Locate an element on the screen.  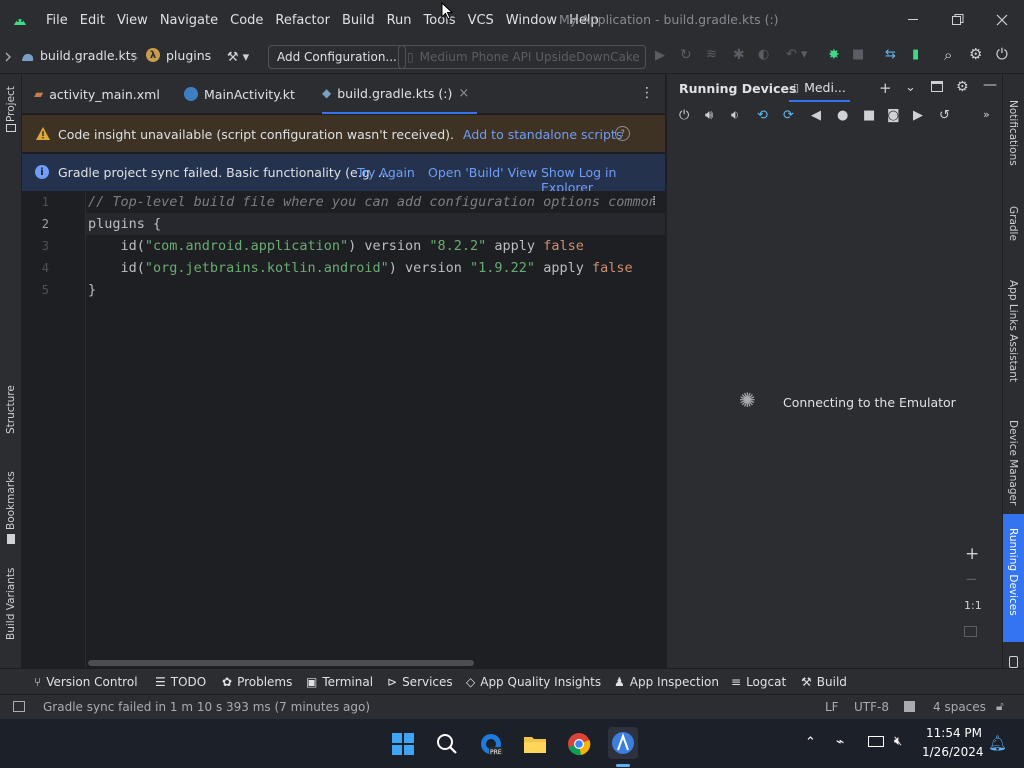
menu-window: Window is located at coordinates (531, 20).